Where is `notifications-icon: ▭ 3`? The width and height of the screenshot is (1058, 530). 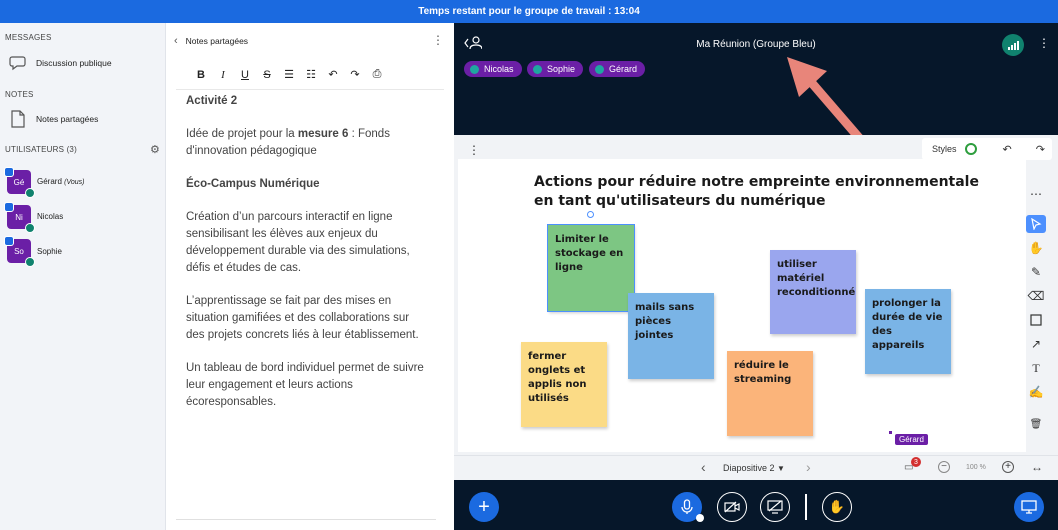 notifications-icon: ▭ 3 is located at coordinates (912, 465).